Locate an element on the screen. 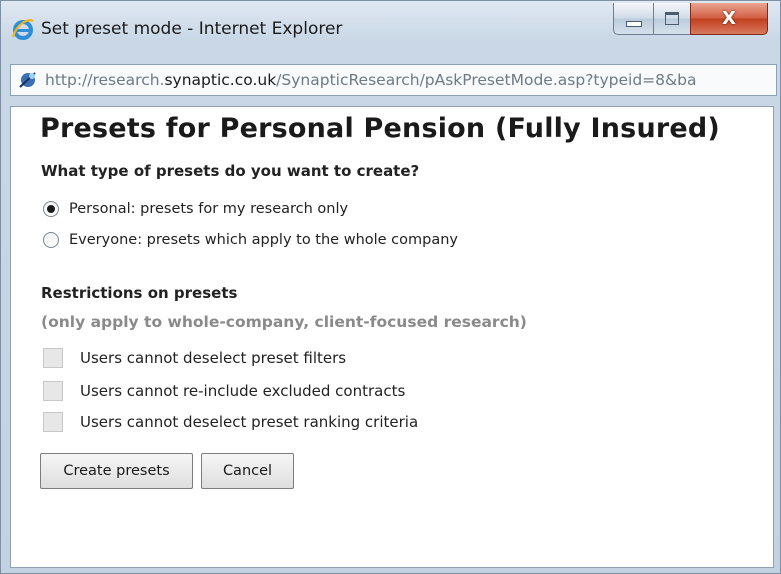 The width and height of the screenshot is (781, 574). page-icon is located at coordinates (27, 80).